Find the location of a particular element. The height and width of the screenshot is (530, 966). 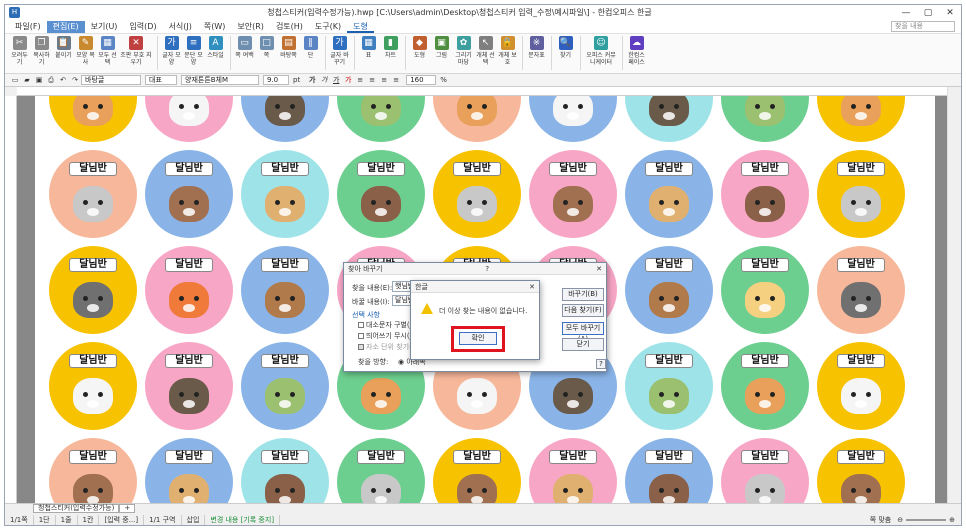

ok-button: 확인 is located at coordinates (478, 338).